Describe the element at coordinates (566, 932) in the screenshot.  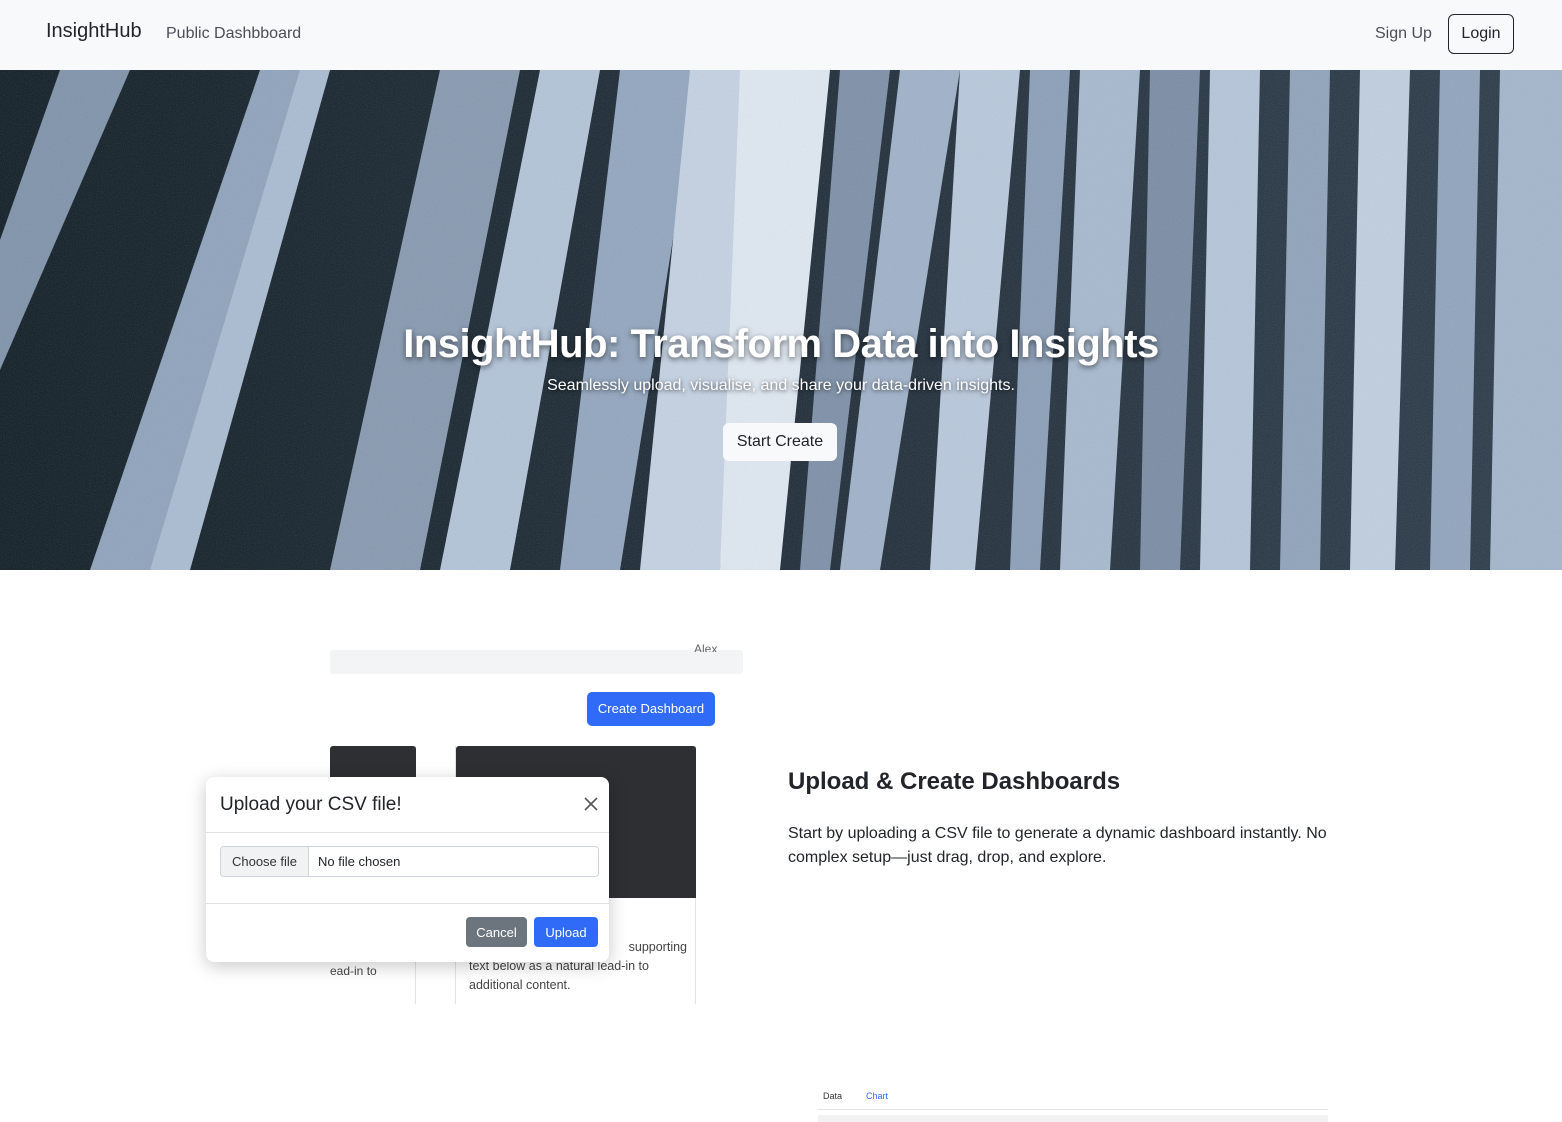
I see `upload-button: Upload` at that location.